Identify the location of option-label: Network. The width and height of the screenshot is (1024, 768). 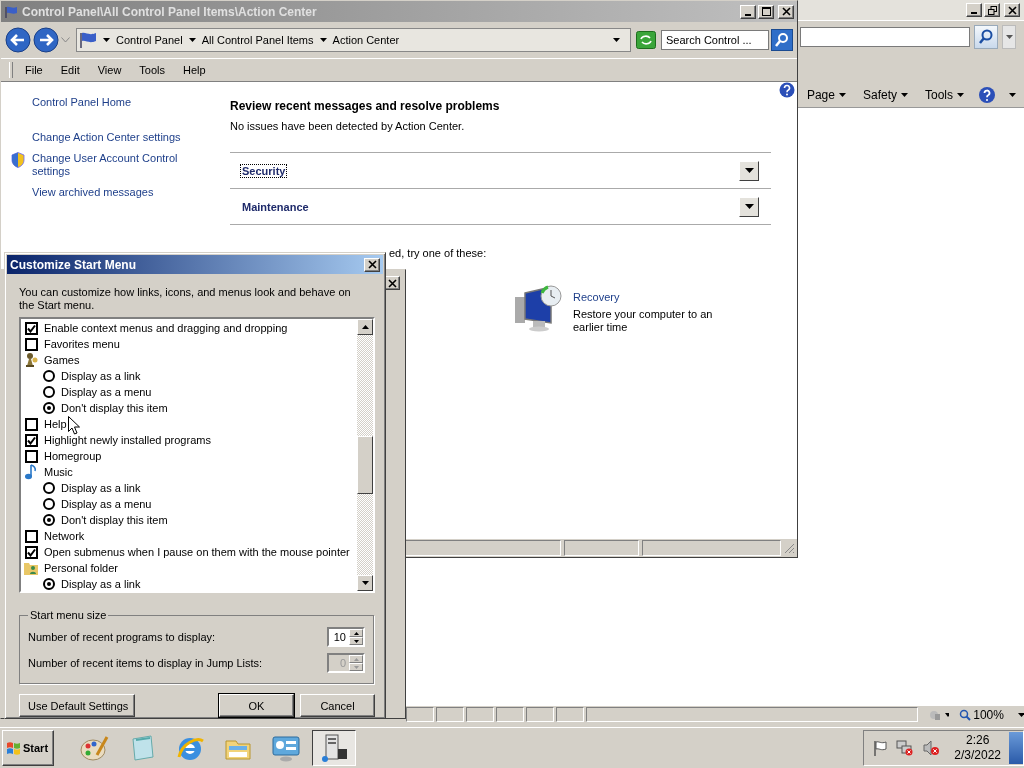
(64, 536).